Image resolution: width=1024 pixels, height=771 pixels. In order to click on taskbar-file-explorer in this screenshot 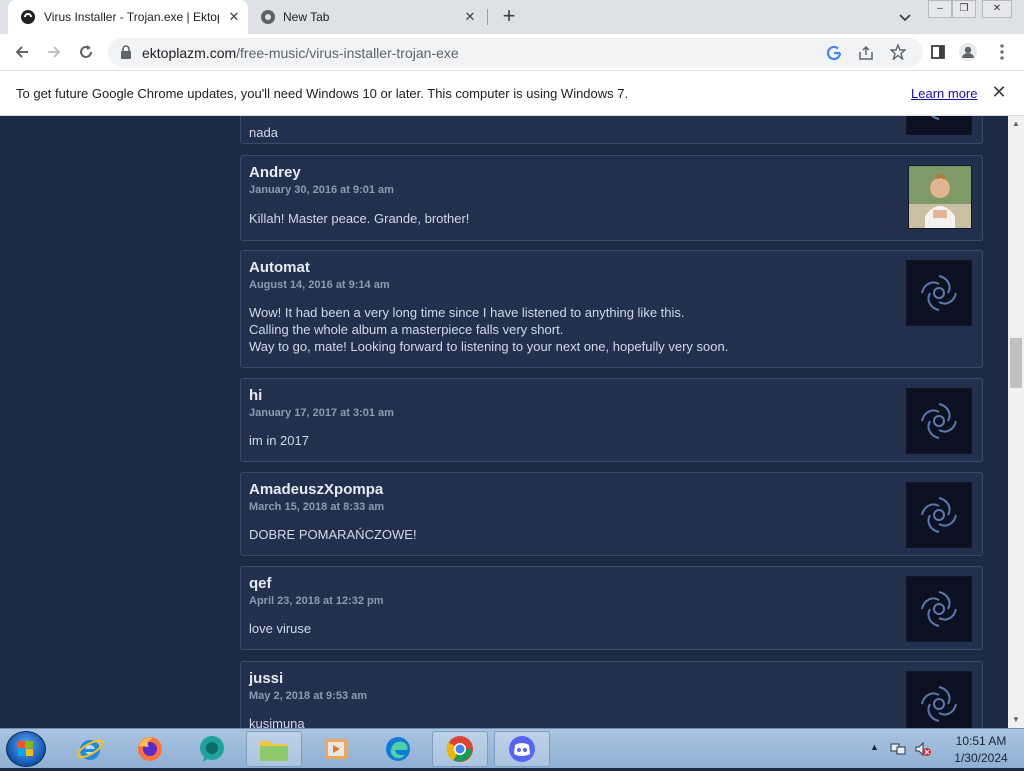, I will do `click(274, 749)`.